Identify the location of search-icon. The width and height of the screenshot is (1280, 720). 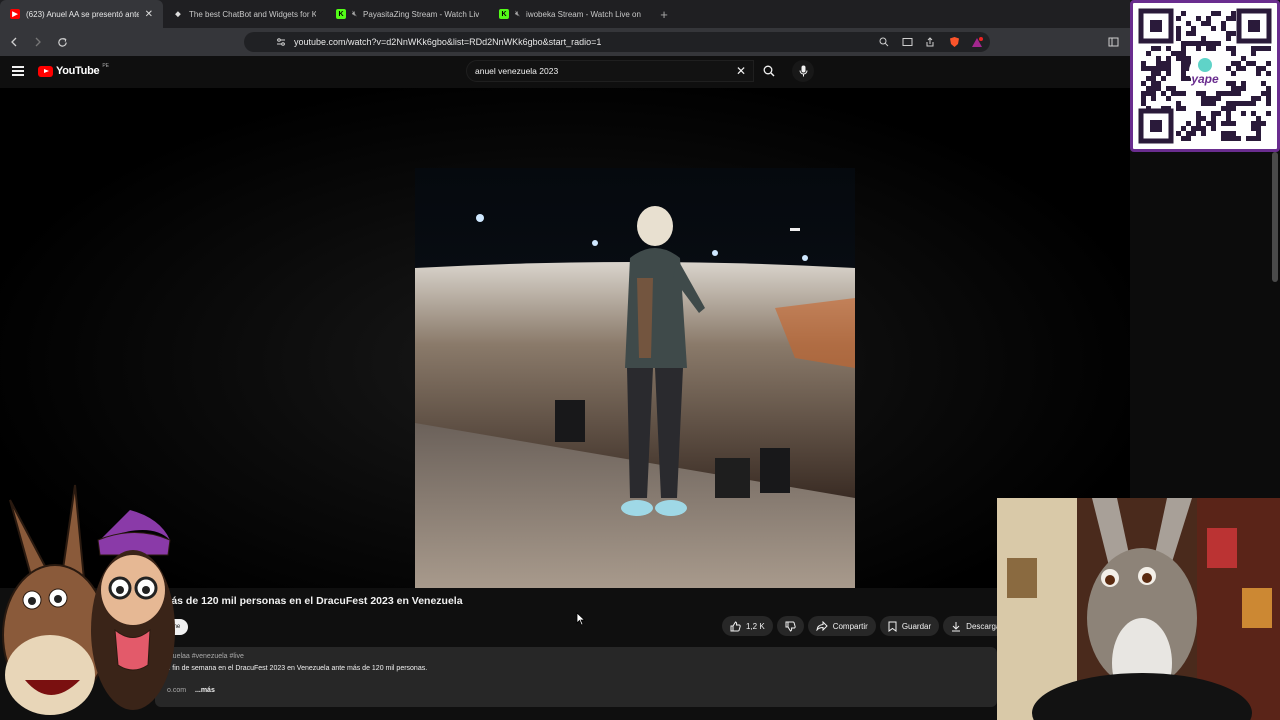
(769, 71).